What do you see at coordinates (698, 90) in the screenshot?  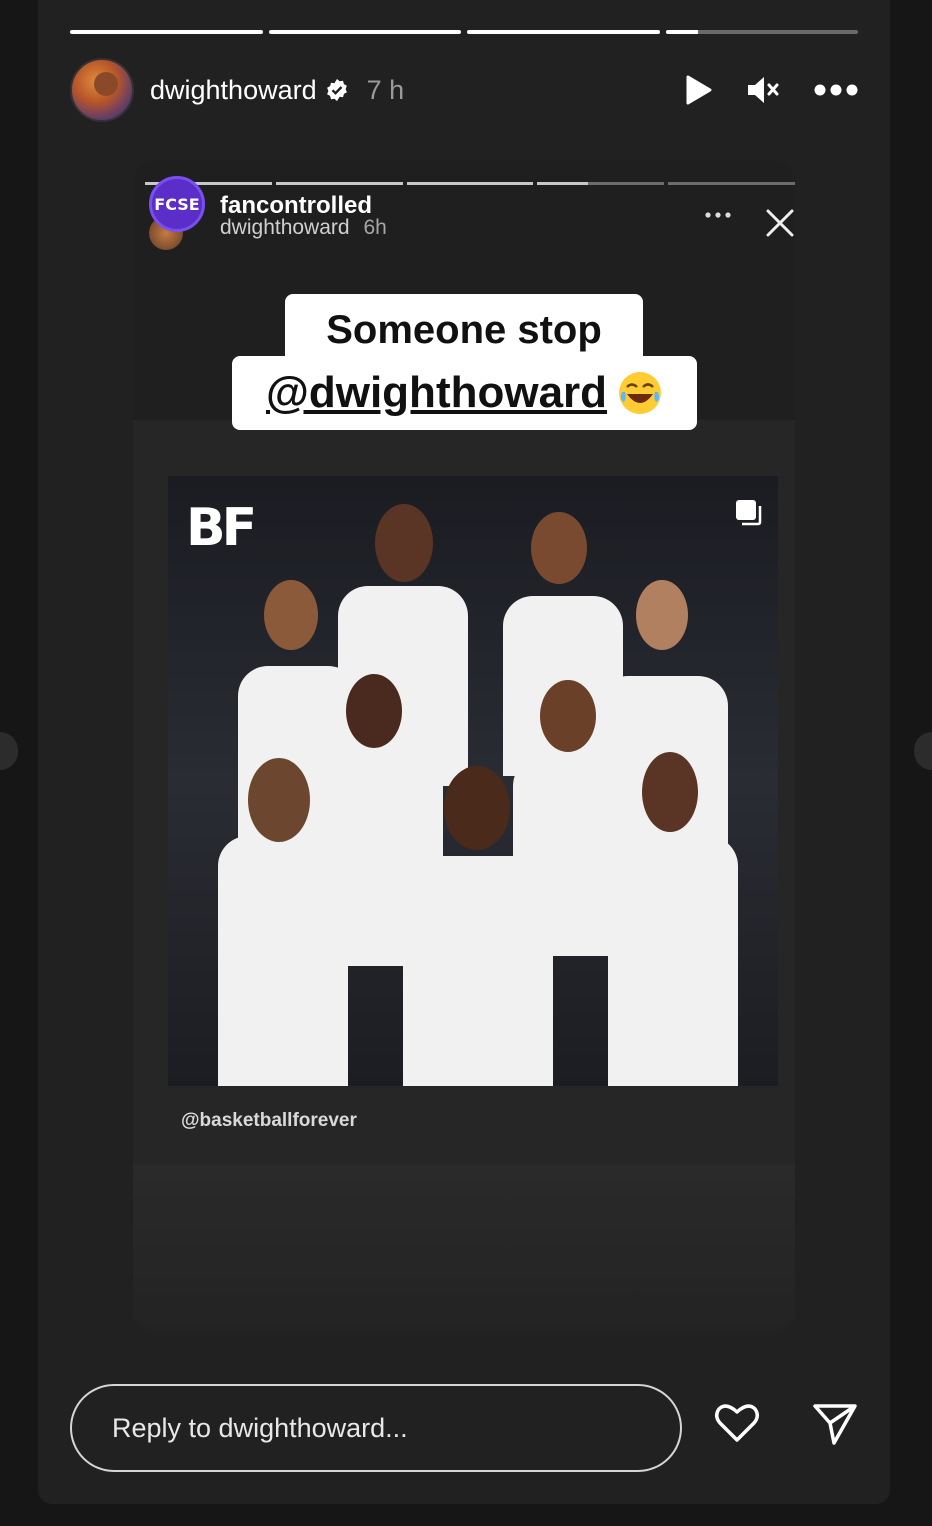 I see `play-icon` at bounding box center [698, 90].